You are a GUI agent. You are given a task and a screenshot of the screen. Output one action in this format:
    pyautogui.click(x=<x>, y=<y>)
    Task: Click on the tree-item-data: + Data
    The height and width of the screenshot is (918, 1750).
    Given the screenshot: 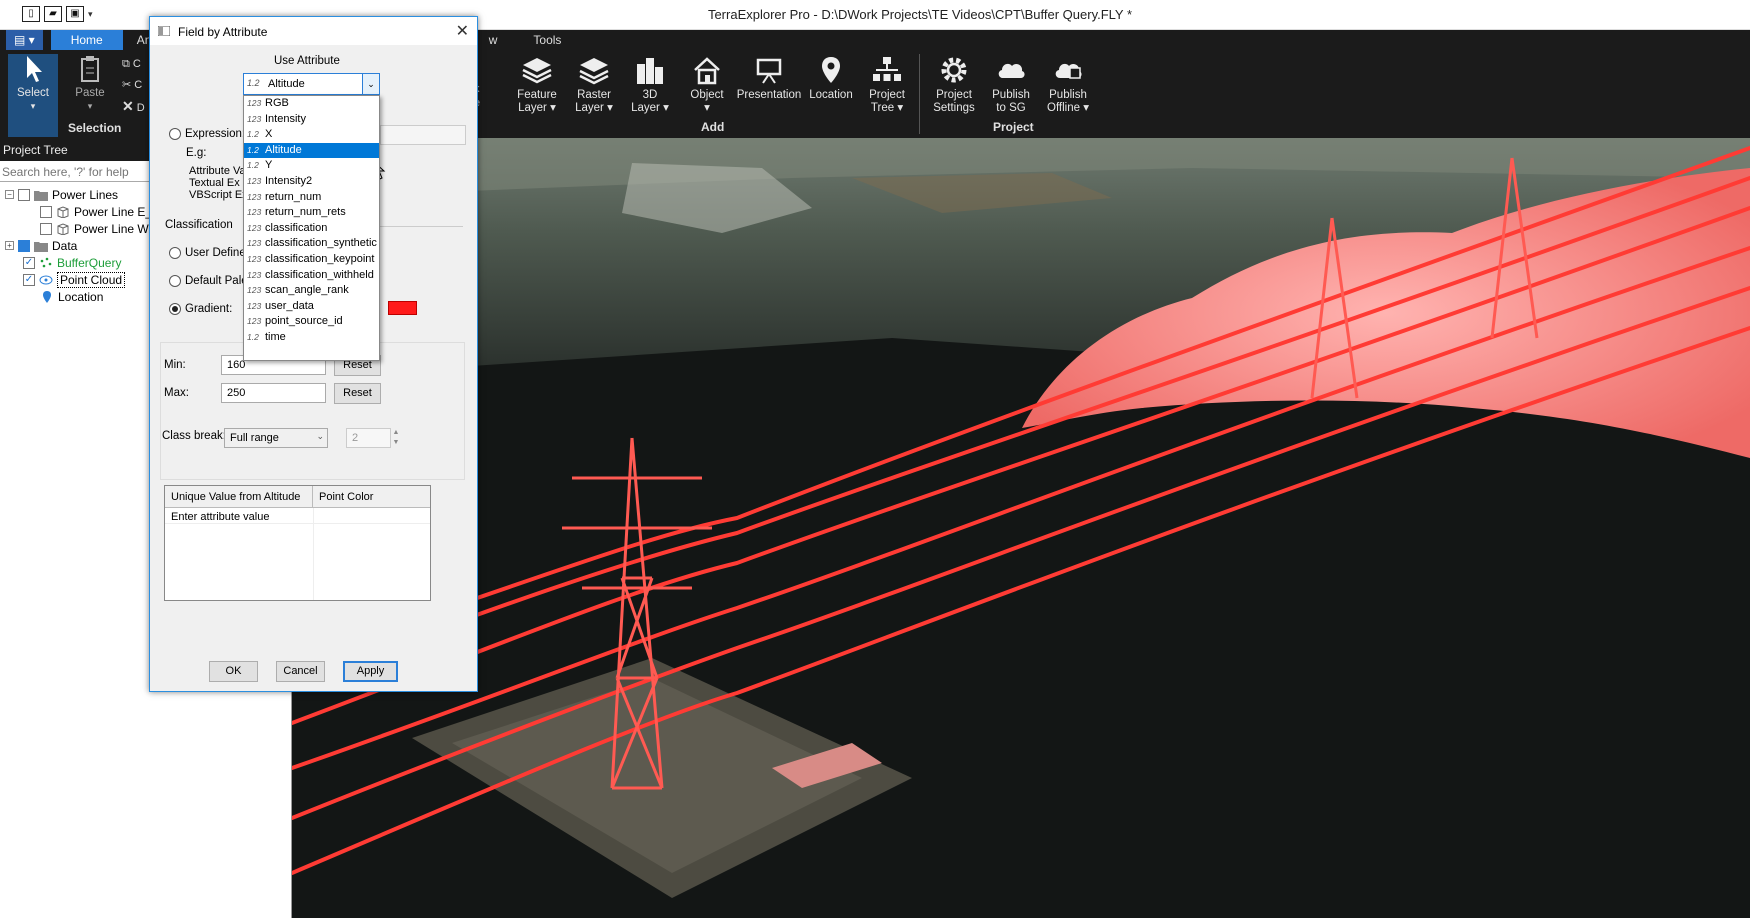 What is the action you would take?
    pyautogui.click(x=41, y=245)
    